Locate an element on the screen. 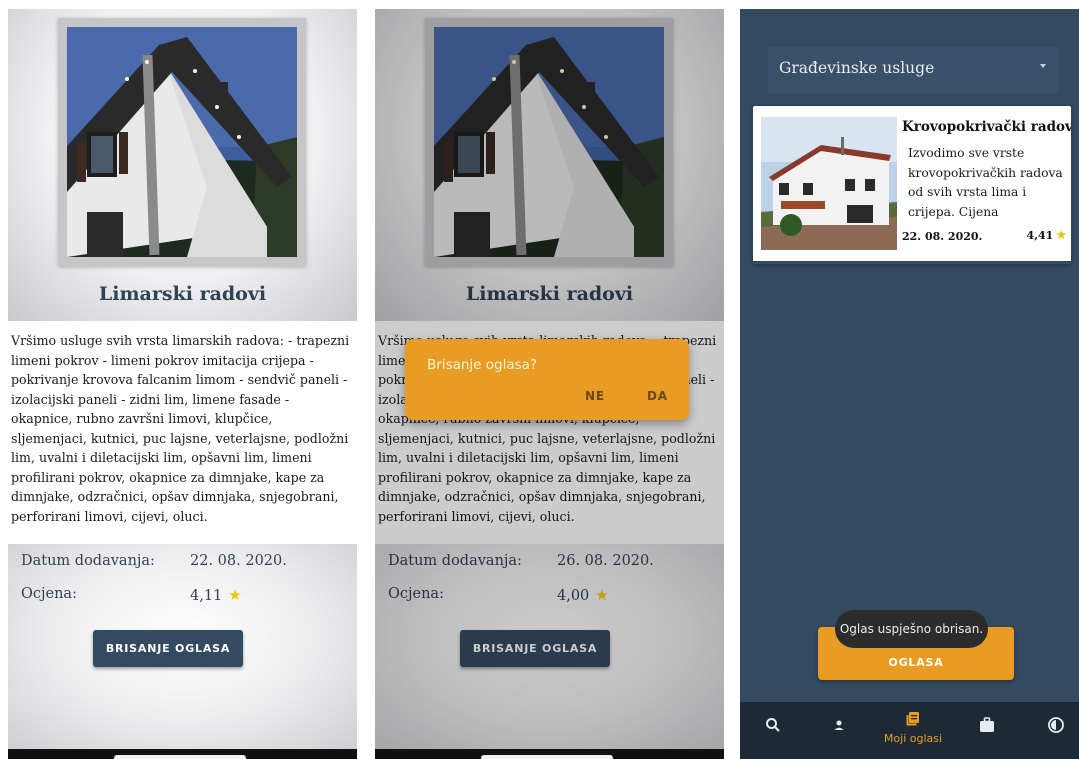  date-label: Datum dodavanja: is located at coordinates (88, 561).